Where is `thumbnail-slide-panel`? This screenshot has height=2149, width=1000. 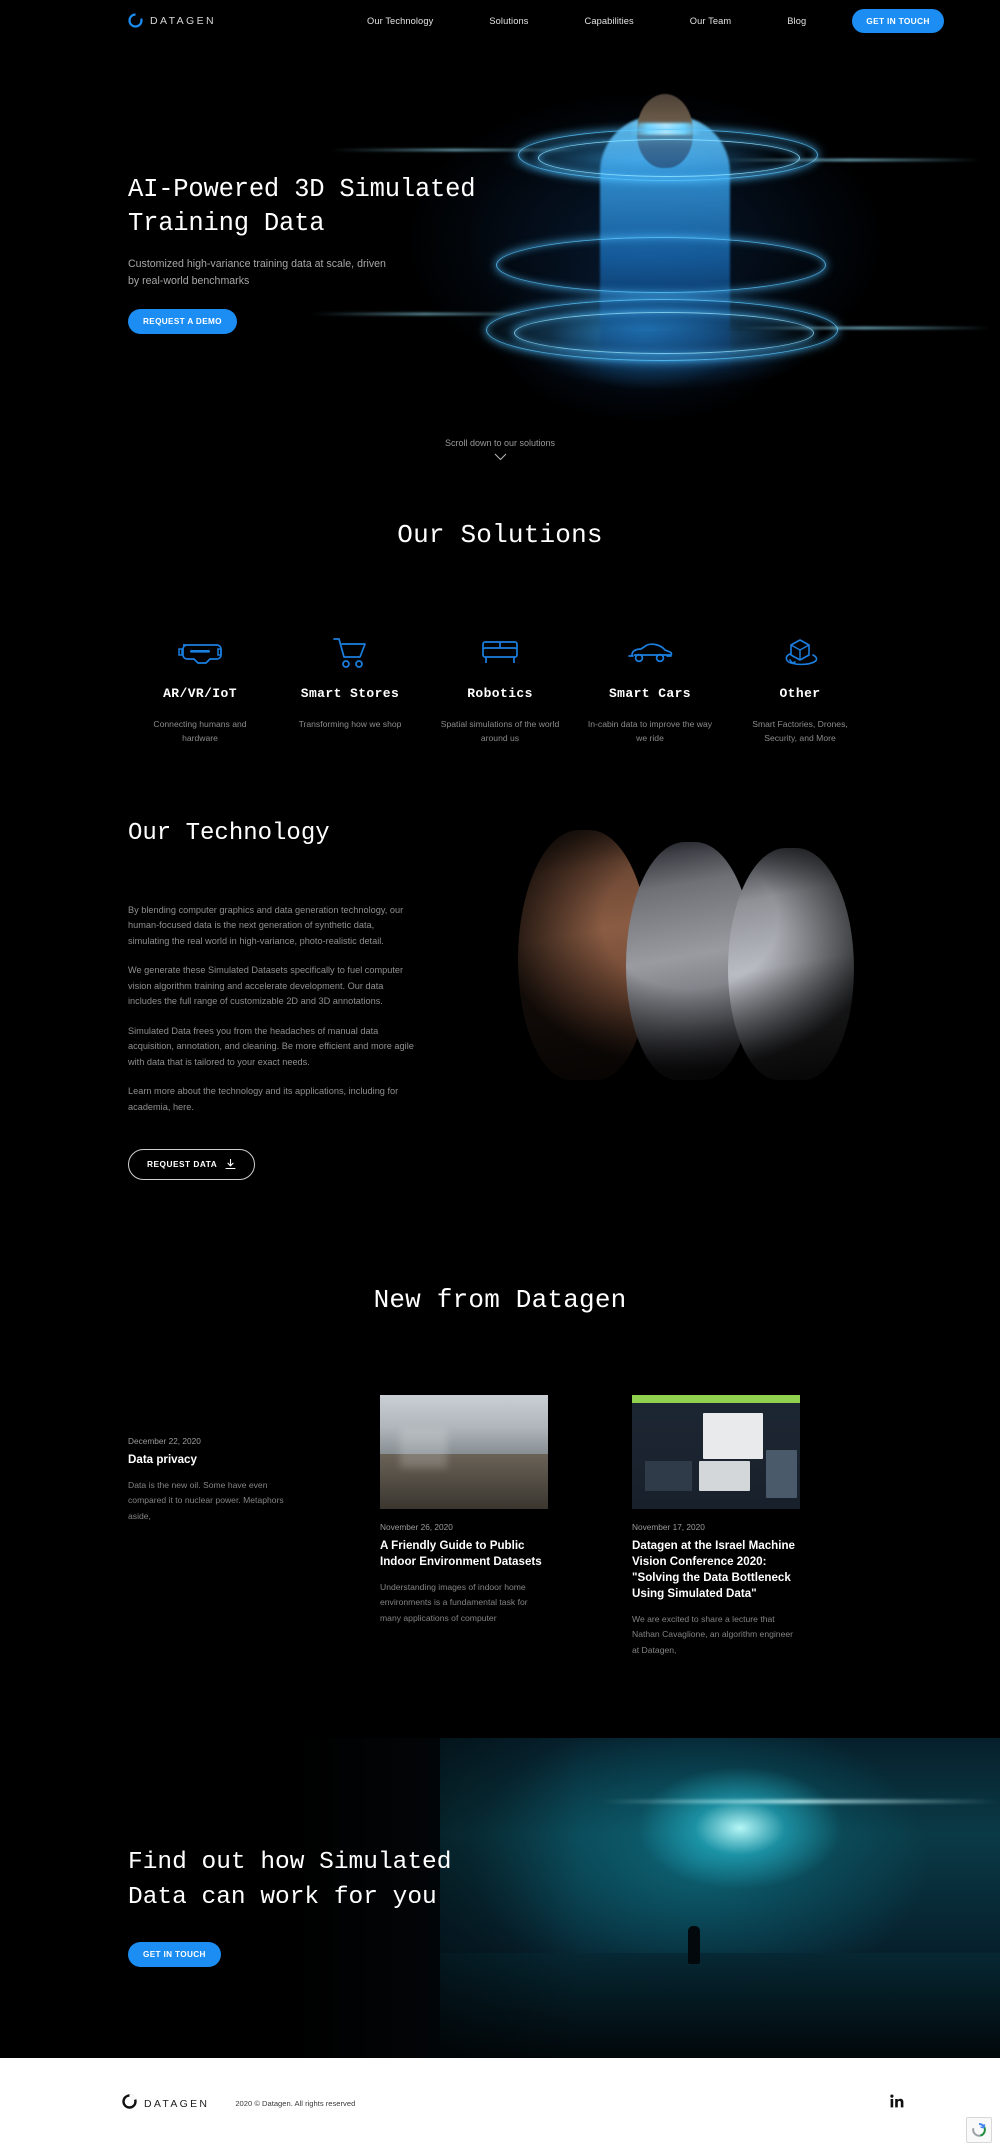
thumbnail-slide-panel is located at coordinates (733, 1436).